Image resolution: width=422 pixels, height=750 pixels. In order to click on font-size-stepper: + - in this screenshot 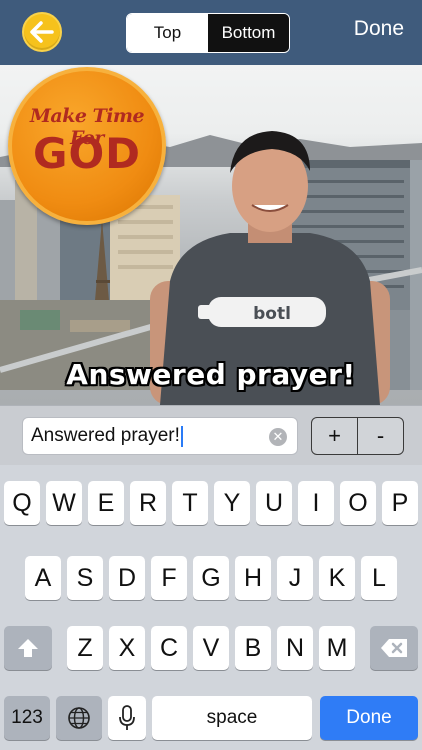, I will do `click(357, 436)`.